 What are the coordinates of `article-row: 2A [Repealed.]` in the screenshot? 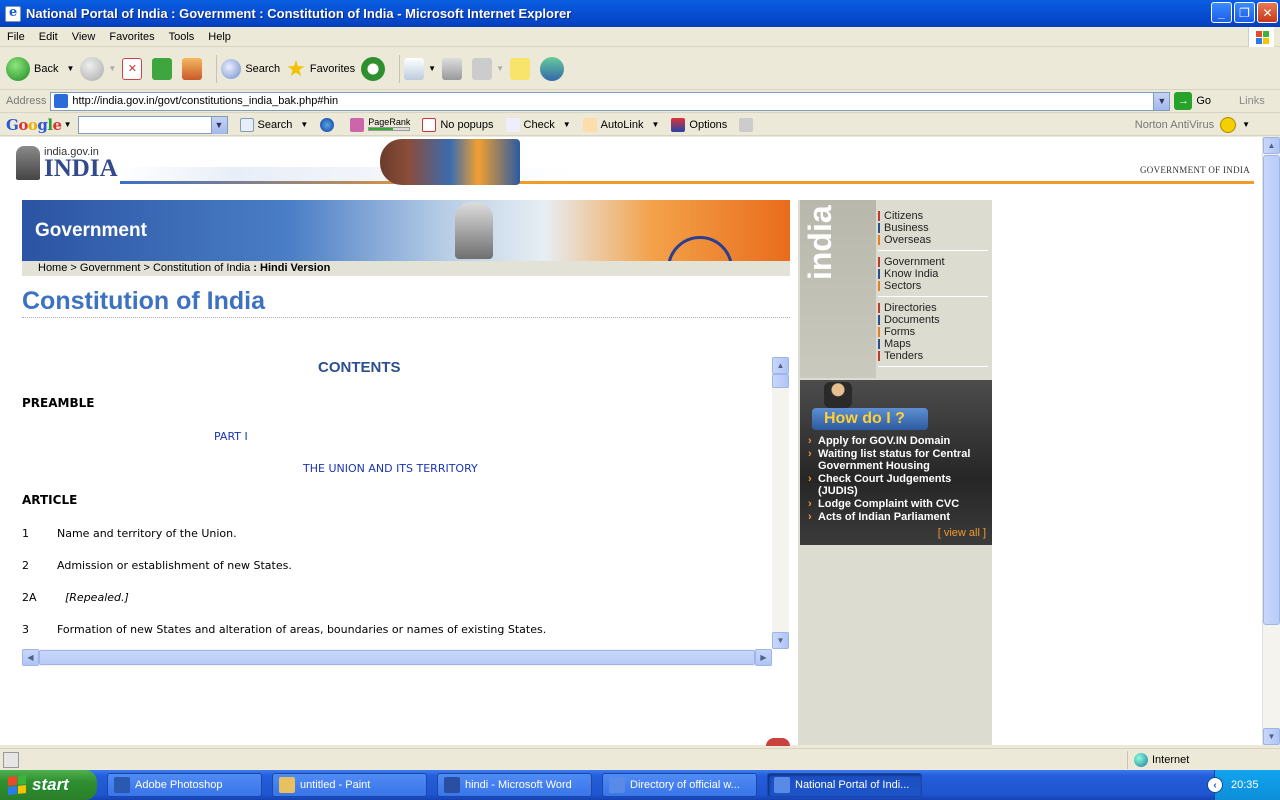 It's located at (75, 597).